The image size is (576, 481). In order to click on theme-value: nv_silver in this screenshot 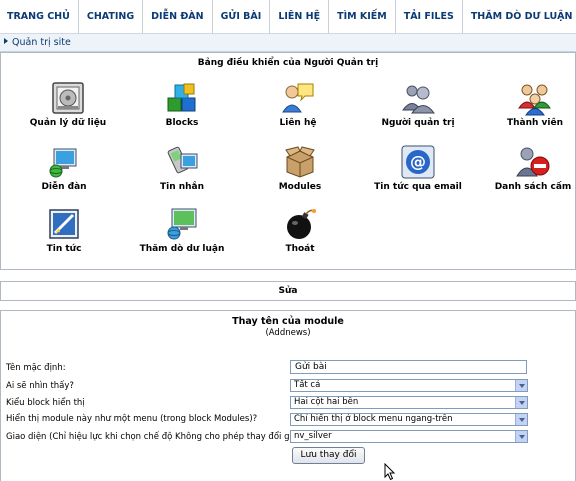, I will do `click(313, 436)`.